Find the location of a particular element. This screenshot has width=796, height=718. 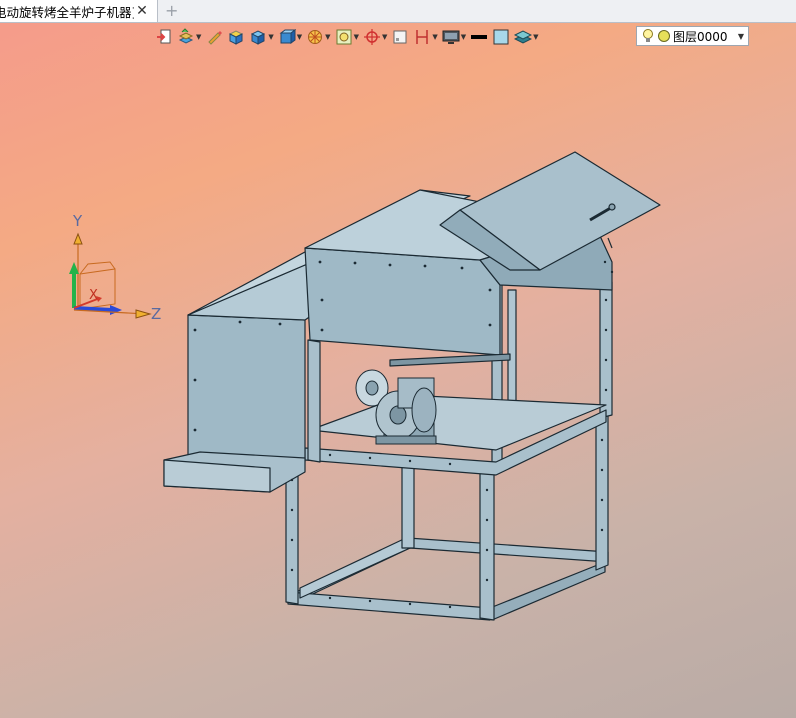

layer-stack-button: ▼ is located at coordinates (526, 37).